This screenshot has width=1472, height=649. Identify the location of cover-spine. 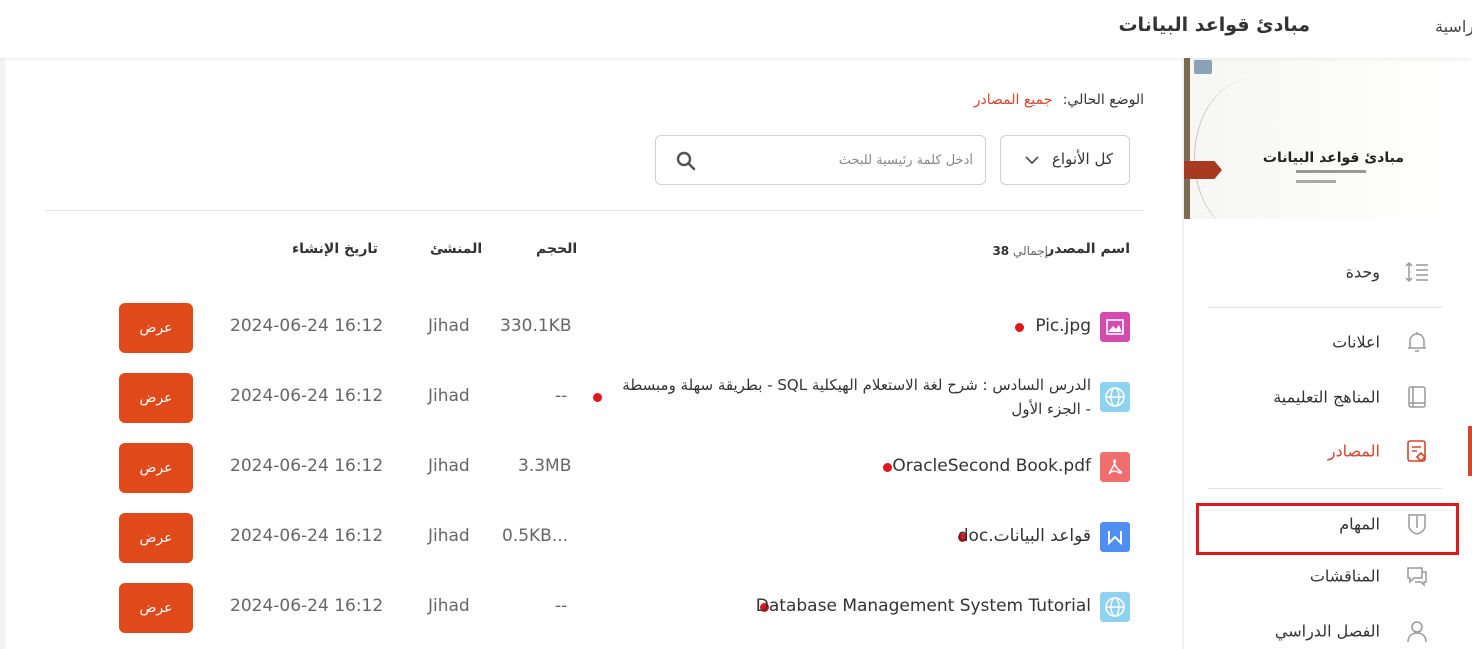
(1187, 138).